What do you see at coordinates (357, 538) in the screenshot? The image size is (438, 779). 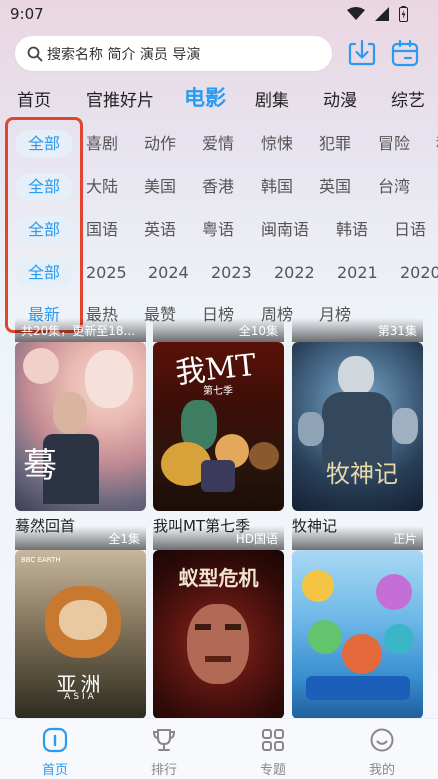 I see `episode-badge: 正片` at bounding box center [357, 538].